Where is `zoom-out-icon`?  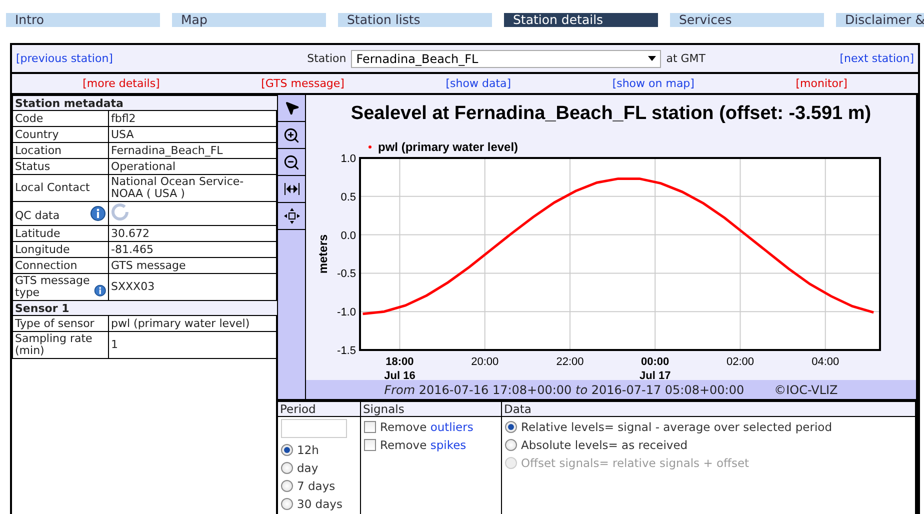 zoom-out-icon is located at coordinates (291, 162).